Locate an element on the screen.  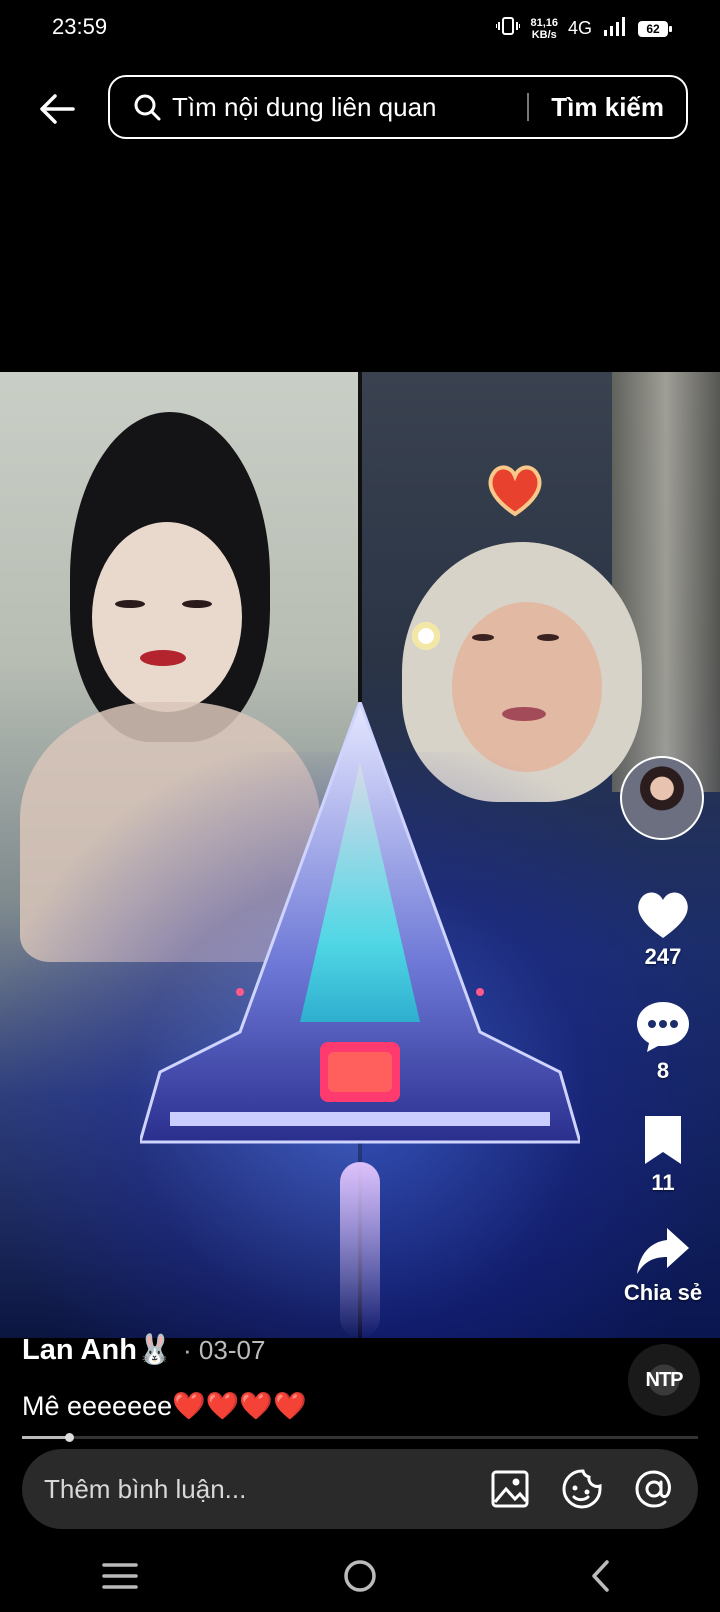
network-speed-value: 81,16 is located at coordinates (544, 22).